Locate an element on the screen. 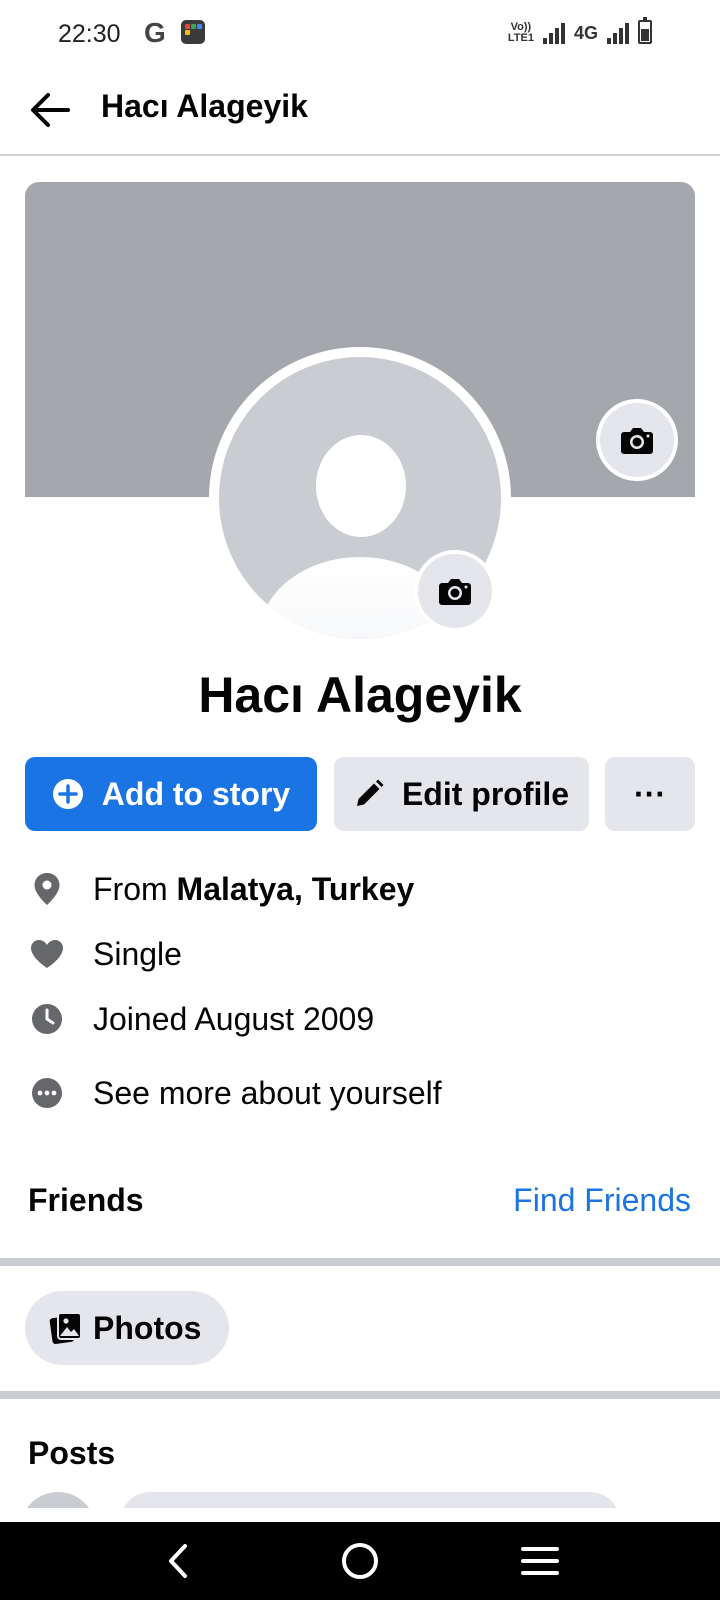  edit-profile-picture-button is located at coordinates (455, 591).